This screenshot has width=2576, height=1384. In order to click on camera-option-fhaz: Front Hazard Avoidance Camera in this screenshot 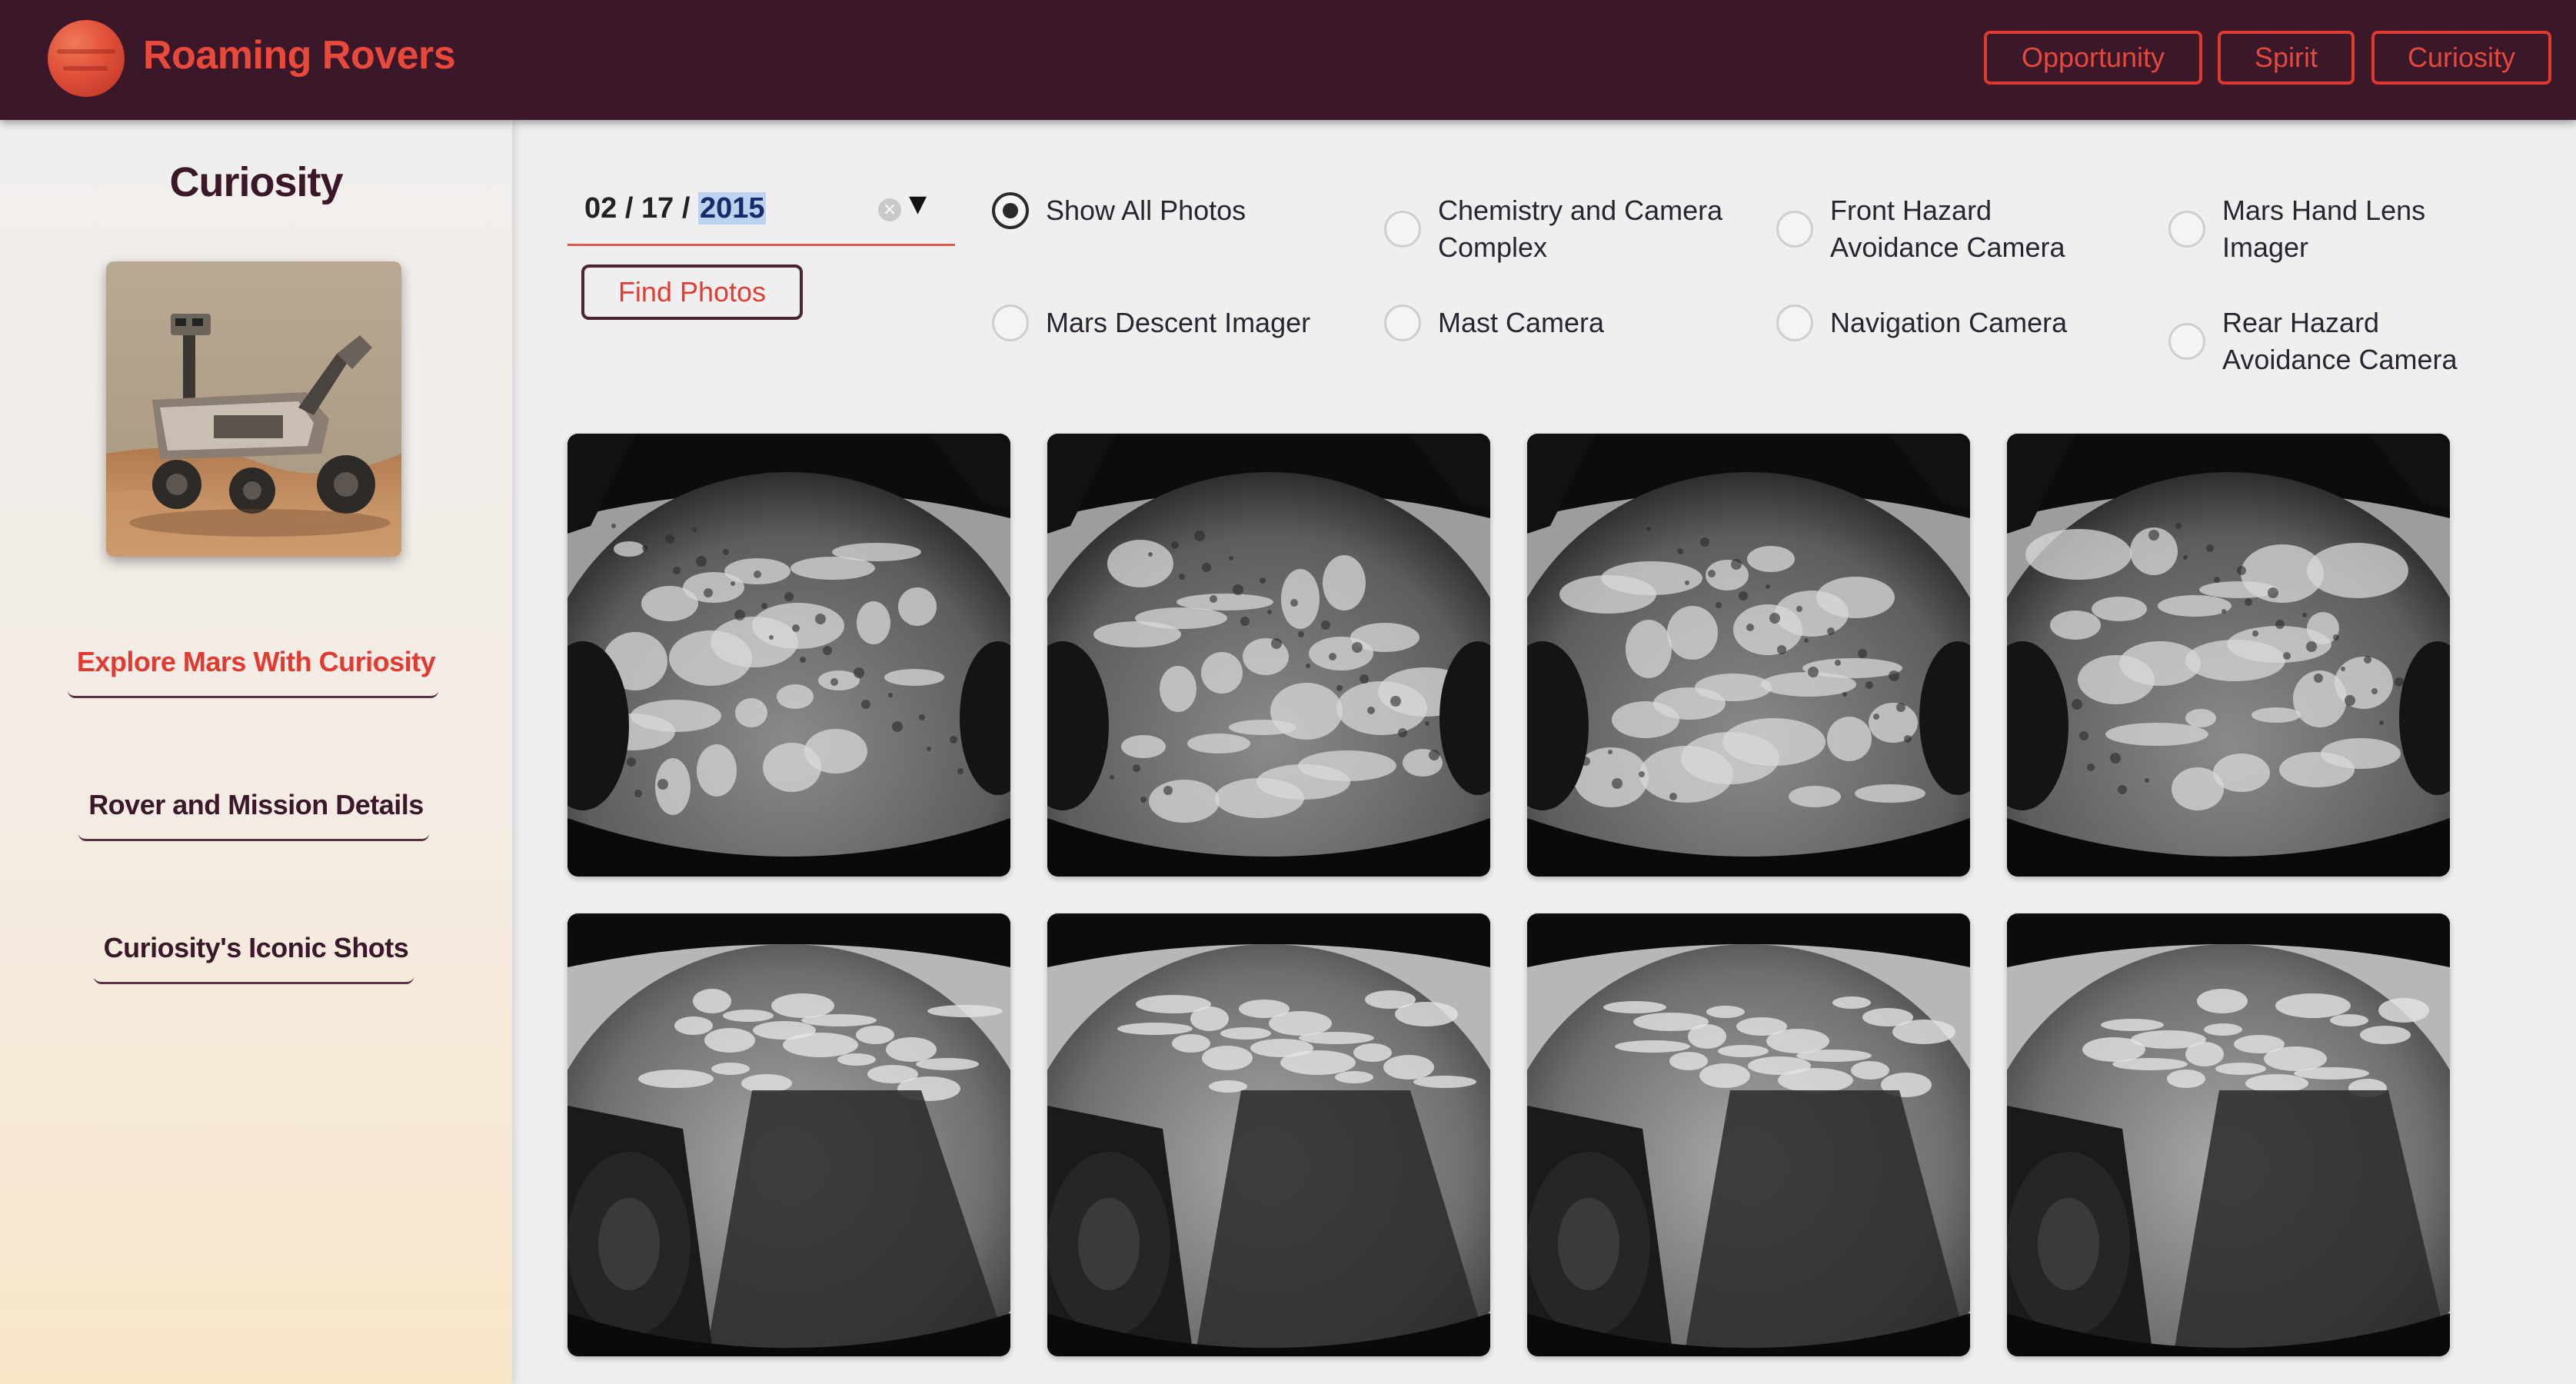, I will do `click(1921, 229)`.